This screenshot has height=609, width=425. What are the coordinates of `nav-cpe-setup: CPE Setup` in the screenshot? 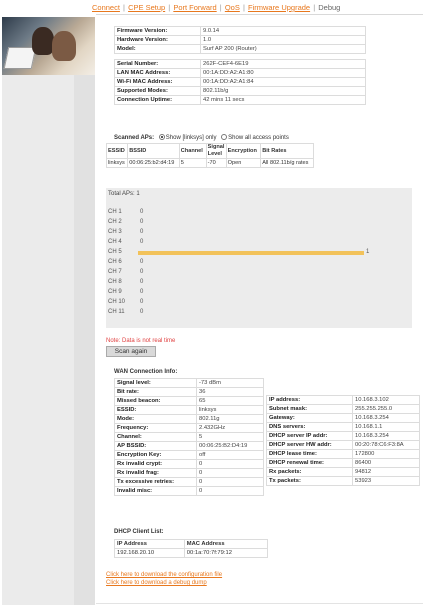 It's located at (146, 7).